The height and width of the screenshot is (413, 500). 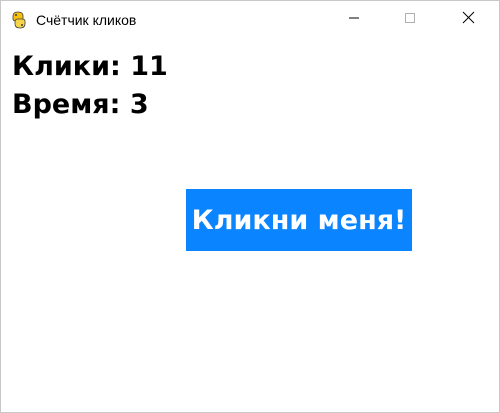 What do you see at coordinates (86, 20) in the screenshot?
I see `window-title: Счётчик кликов` at bounding box center [86, 20].